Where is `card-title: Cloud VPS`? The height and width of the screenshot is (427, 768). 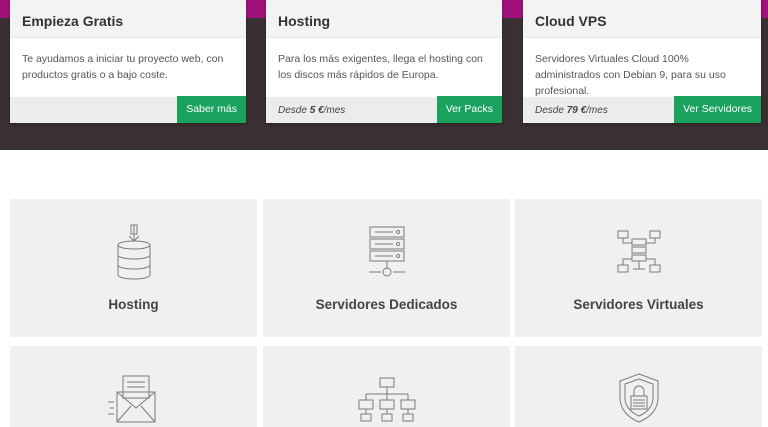 card-title: Cloud VPS is located at coordinates (571, 21).